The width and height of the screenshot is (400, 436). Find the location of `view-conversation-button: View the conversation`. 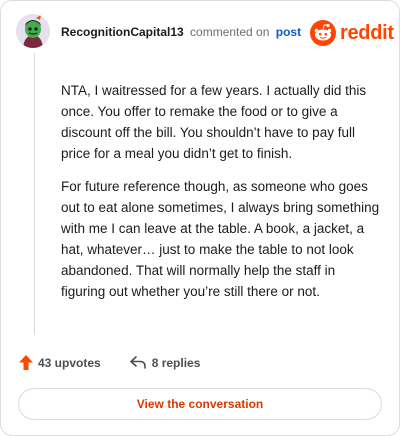

view-conversation-button: View the conversation is located at coordinates (200, 404).